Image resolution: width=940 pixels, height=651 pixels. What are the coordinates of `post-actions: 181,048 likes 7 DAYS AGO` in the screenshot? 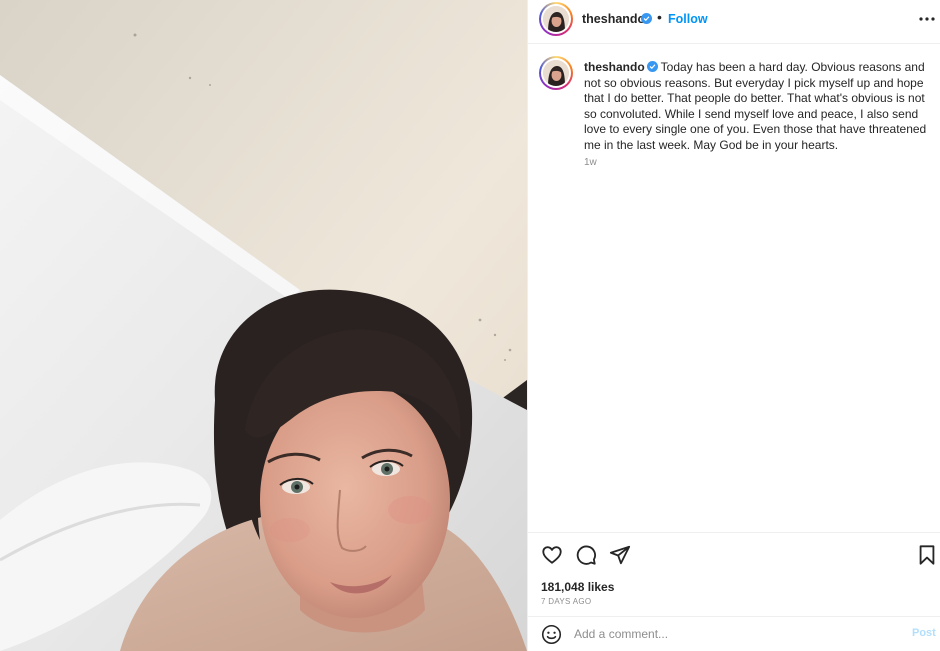 It's located at (734, 574).